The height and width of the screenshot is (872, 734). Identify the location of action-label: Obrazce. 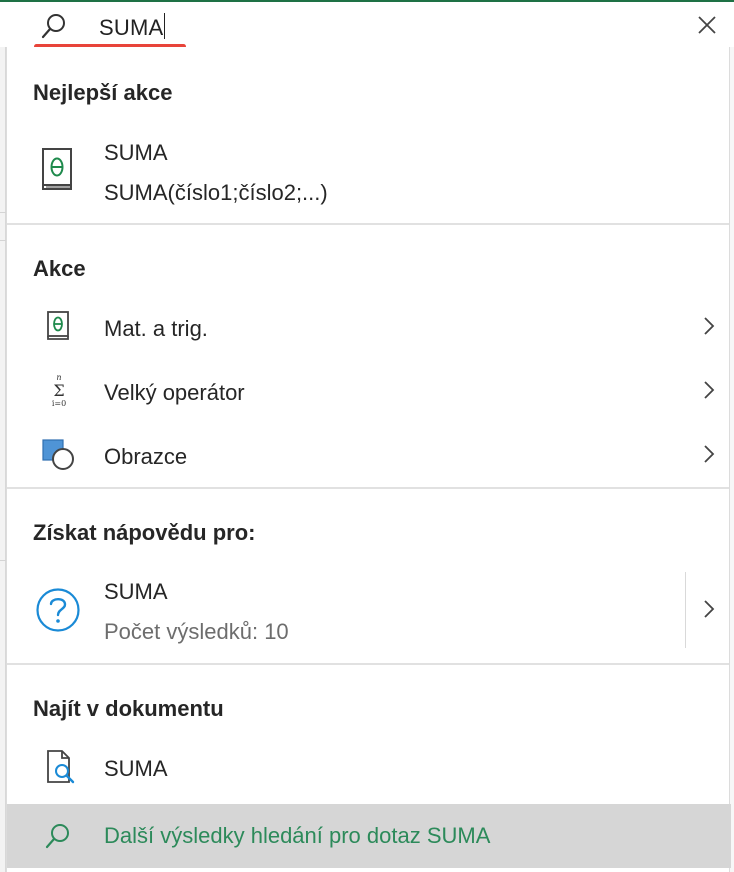
(146, 456).